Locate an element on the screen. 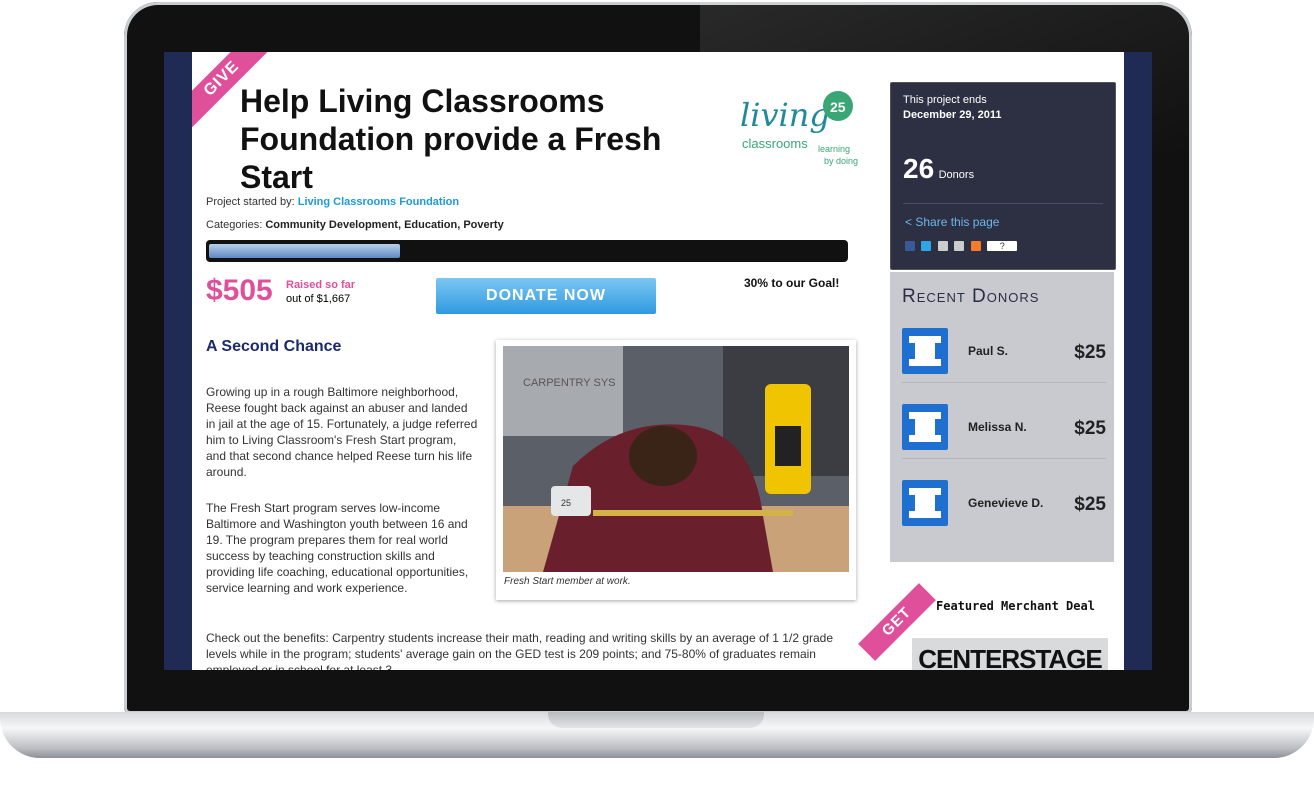 The width and height of the screenshot is (1314, 794). raised-label: Raised so far is located at coordinates (321, 285).